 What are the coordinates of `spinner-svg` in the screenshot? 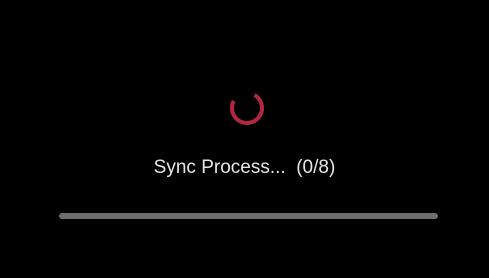 It's located at (247, 108).